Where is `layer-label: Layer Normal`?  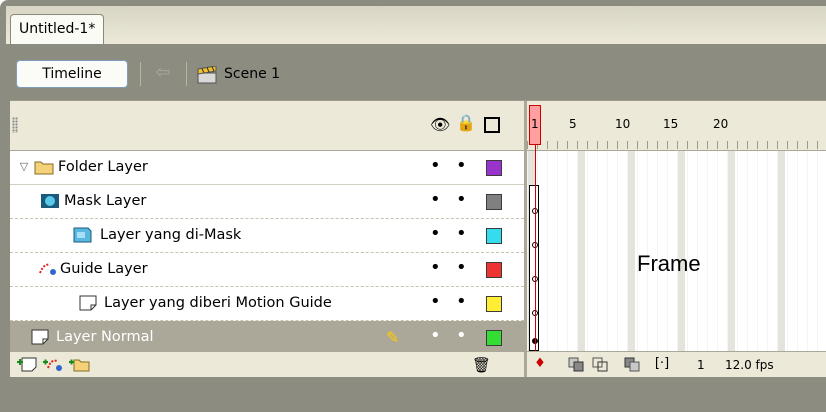
layer-label: Layer Normal is located at coordinates (105, 337).